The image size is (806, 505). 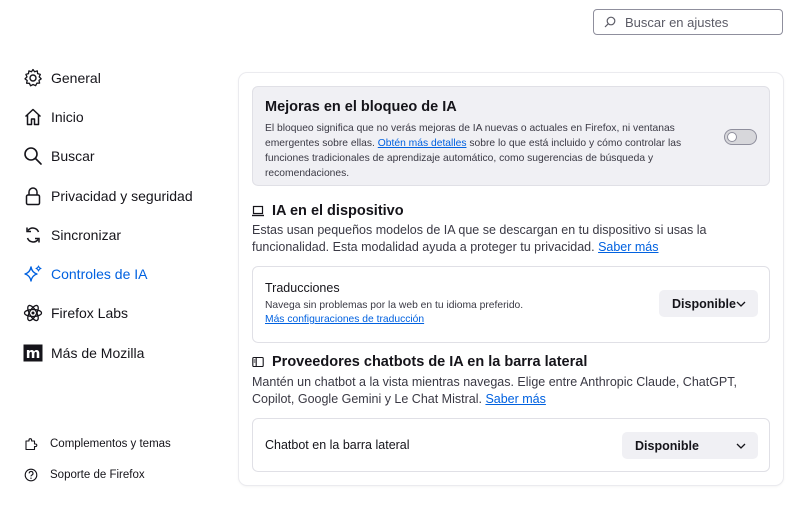 I want to click on sidebar-chatbot-dropdown: Disponible, so click(x=690, y=445).